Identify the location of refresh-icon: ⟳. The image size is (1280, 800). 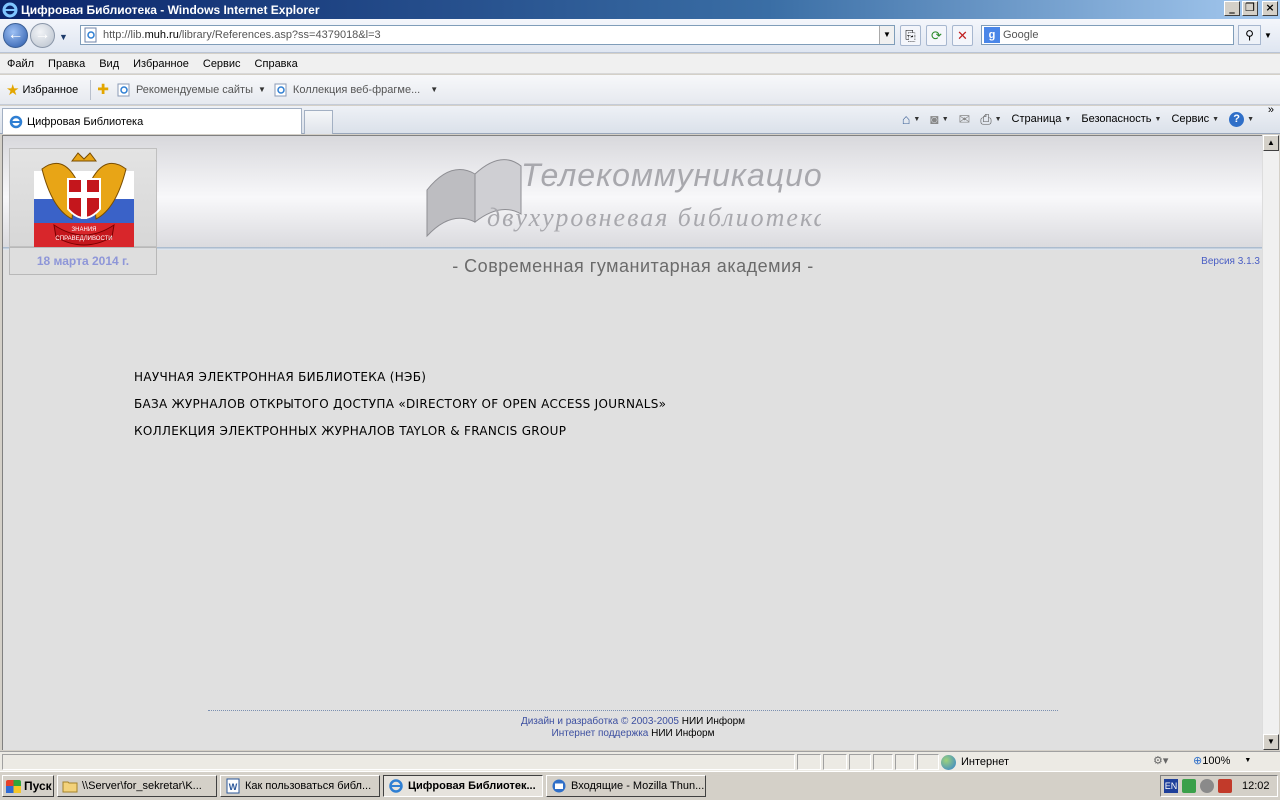
(936, 35).